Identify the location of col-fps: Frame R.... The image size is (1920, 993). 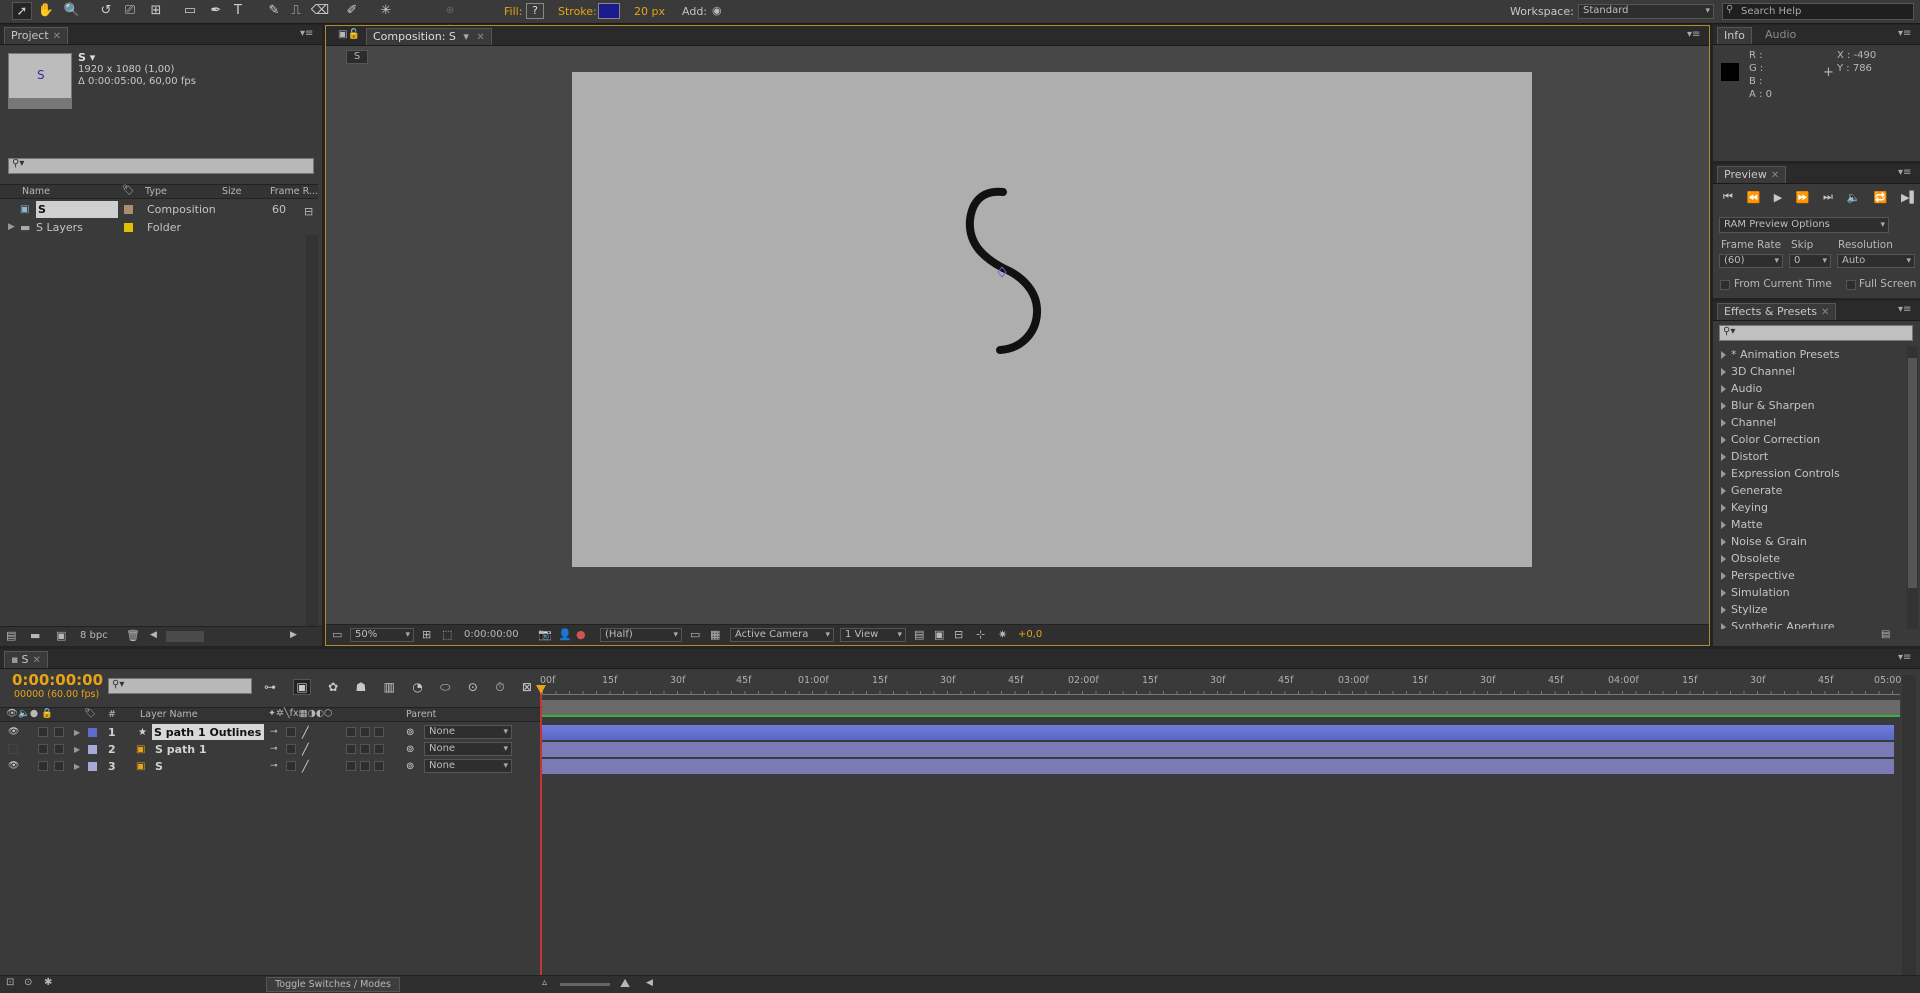
(294, 191).